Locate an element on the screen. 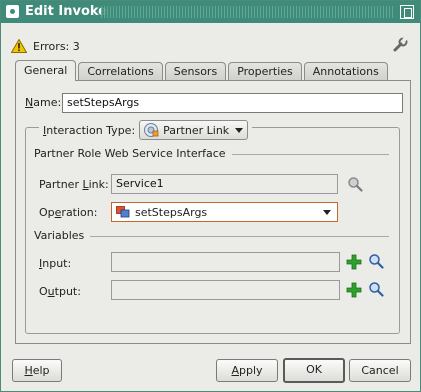 The width and height of the screenshot is (421, 392). title-bar: Edit Invoke is located at coordinates (210, 12).